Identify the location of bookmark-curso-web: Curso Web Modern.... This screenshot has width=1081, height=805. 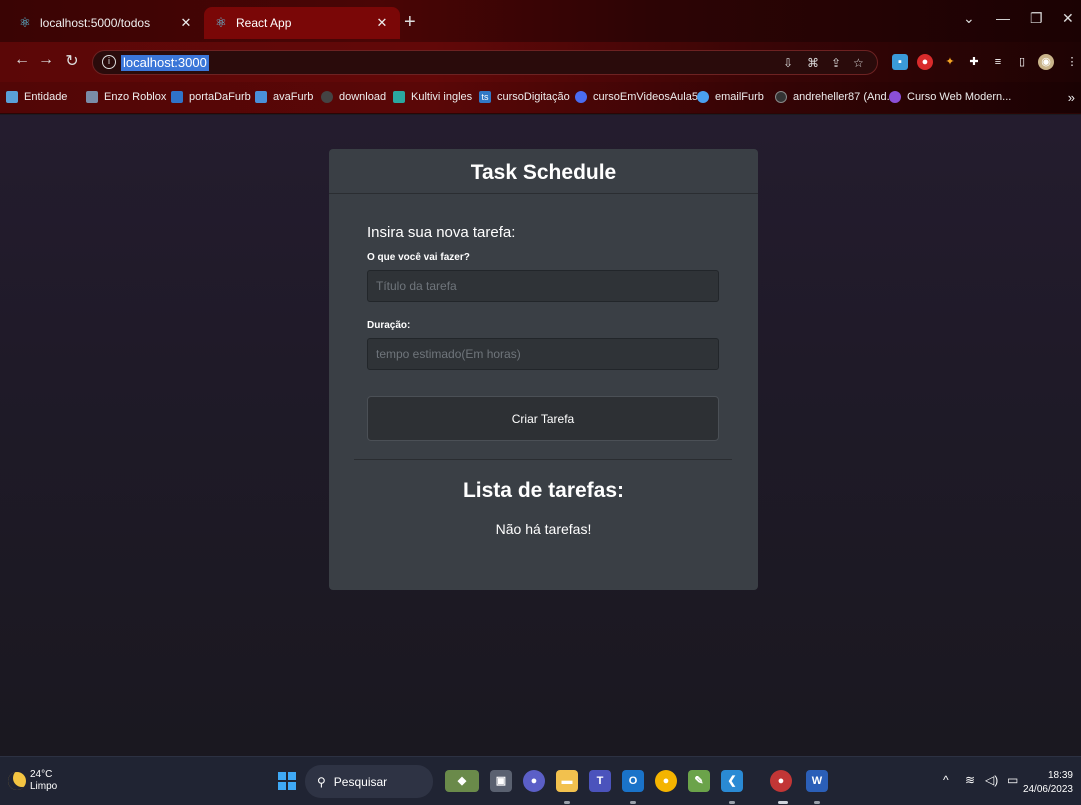
(950, 97).